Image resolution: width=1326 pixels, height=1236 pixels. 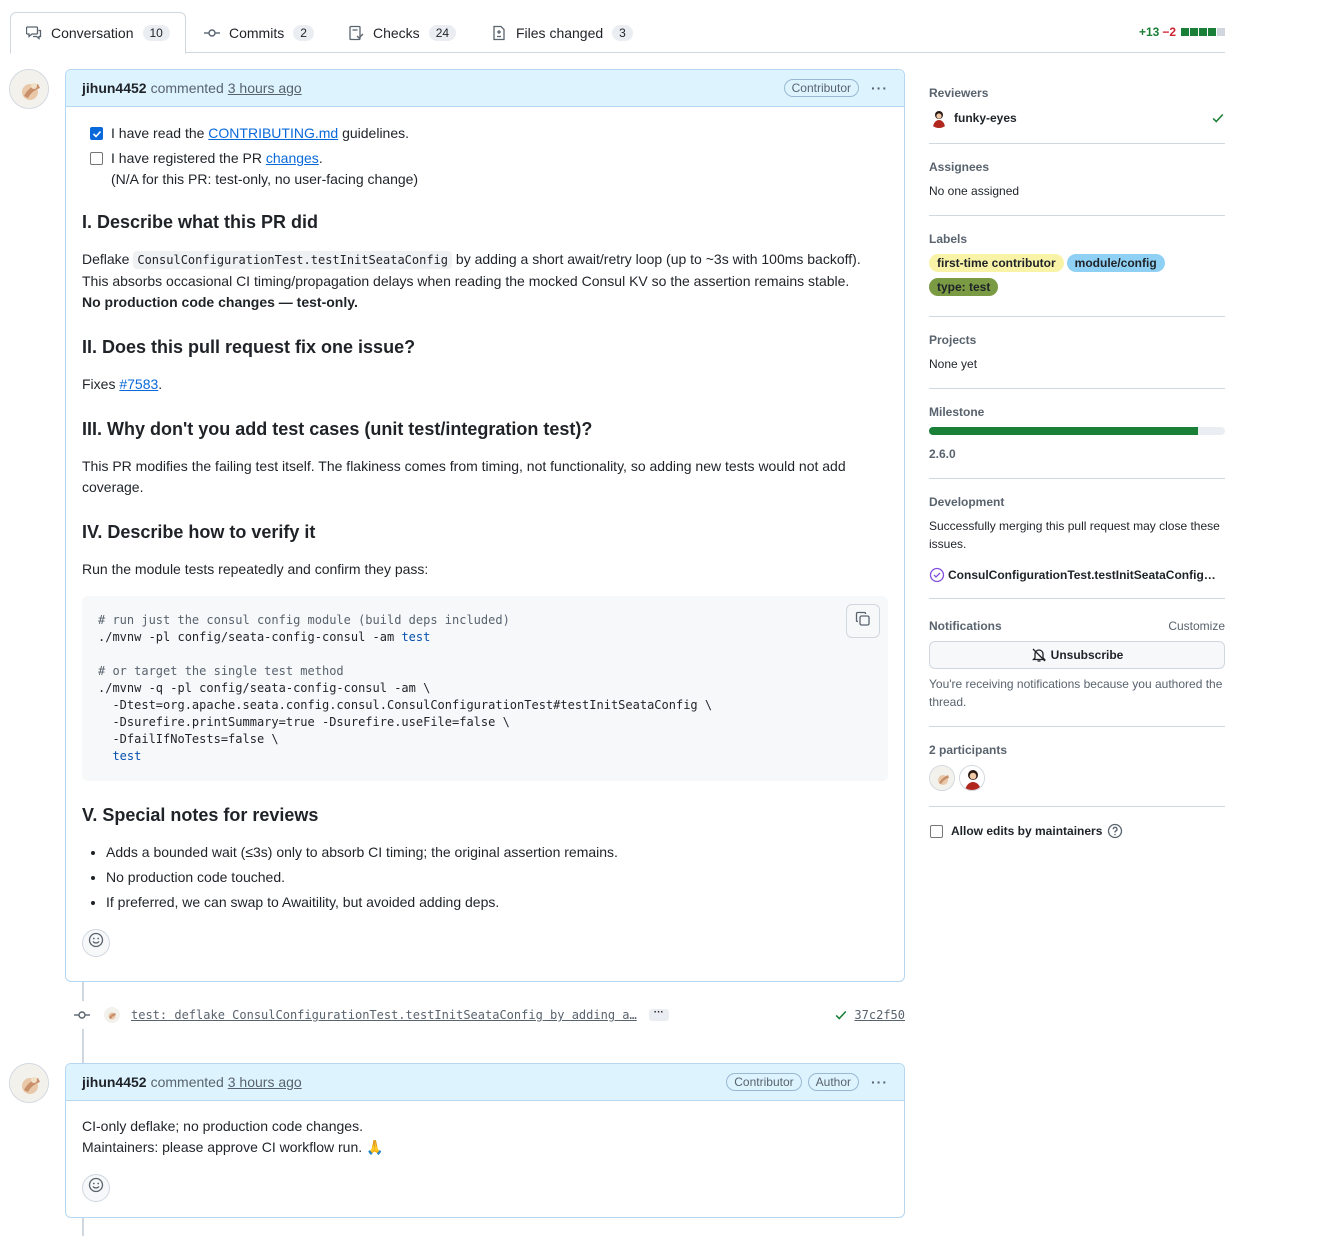 I want to click on issue-closed-icon, so click(x=937, y=575).